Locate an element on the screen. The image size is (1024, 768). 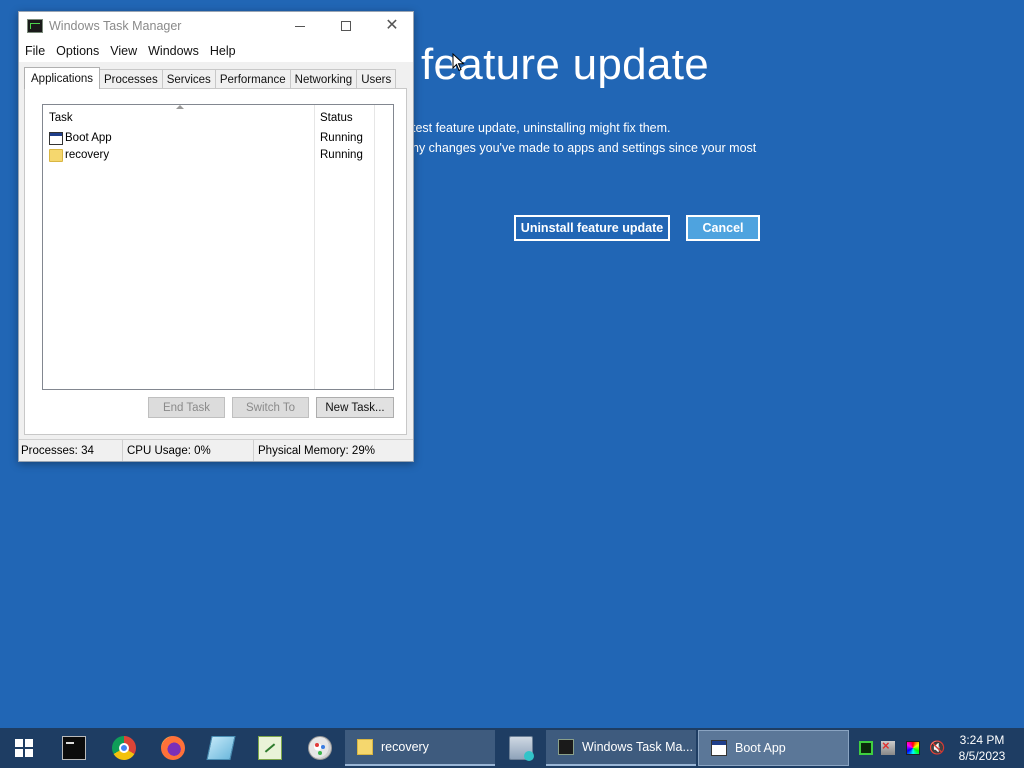
command-prompt-icon is located at coordinates (74, 748).